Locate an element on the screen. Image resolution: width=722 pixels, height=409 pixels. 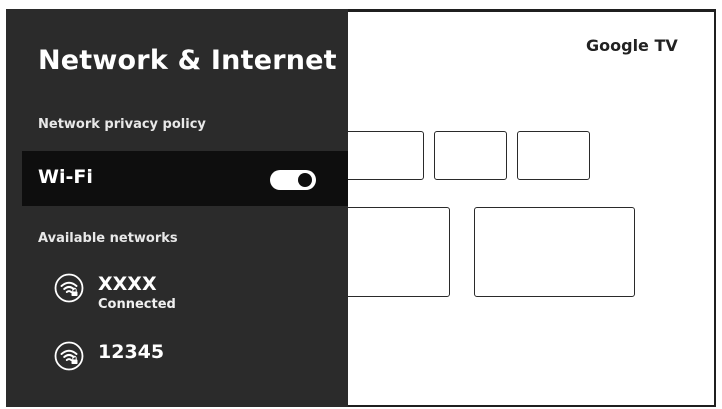
page-title: Network & Internet is located at coordinates (187, 60).